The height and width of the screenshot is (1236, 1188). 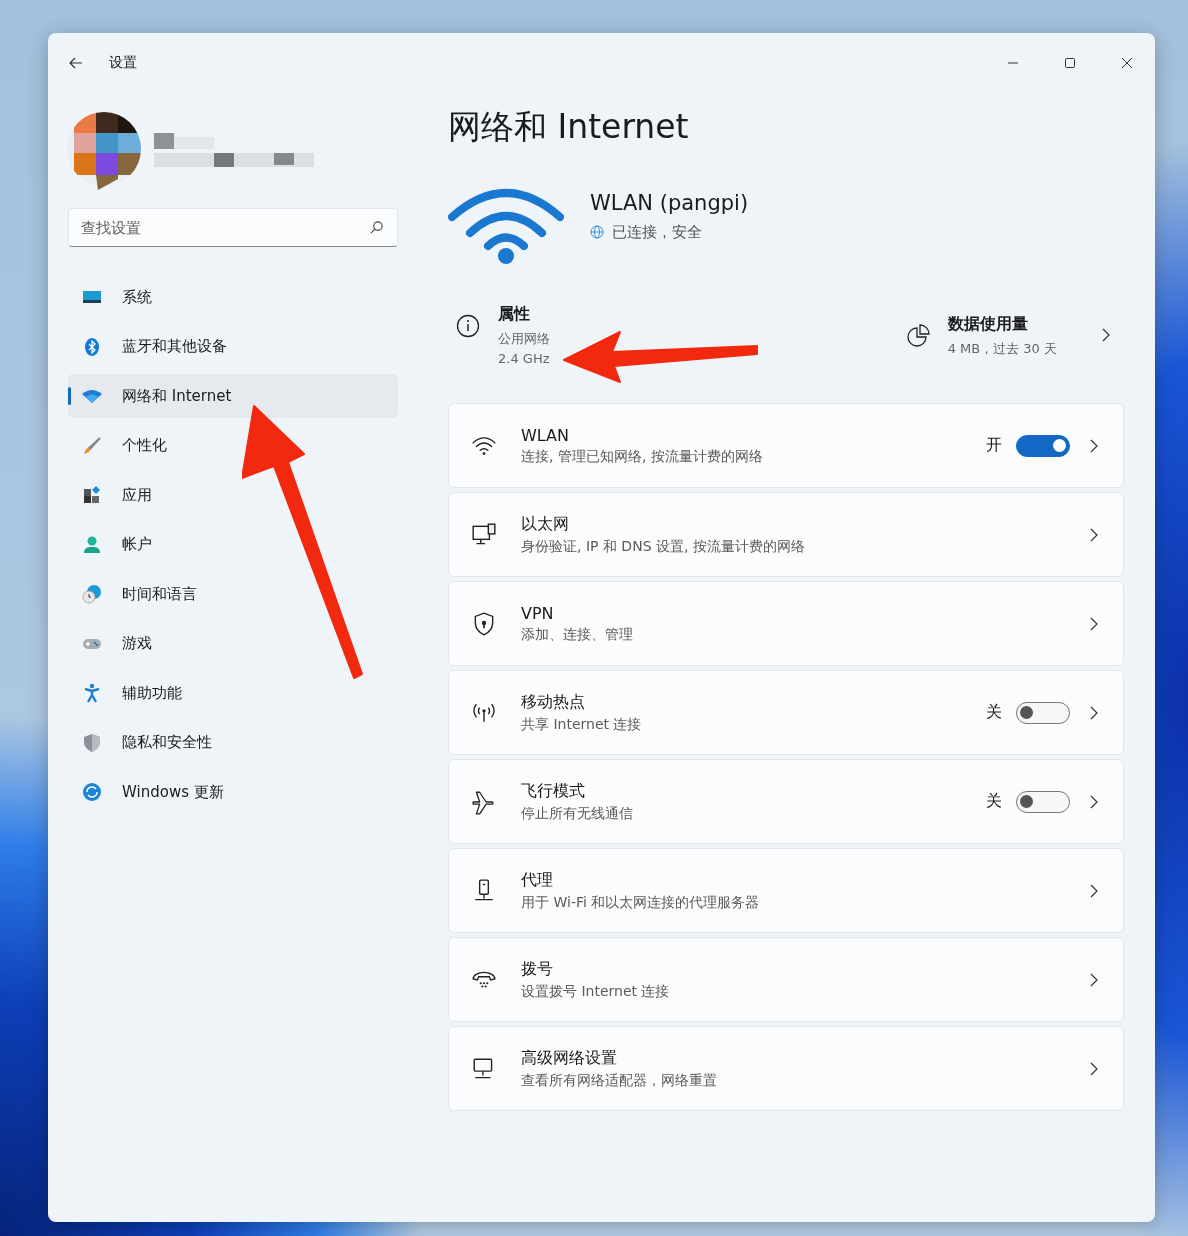 I want to click on setting-title: 拨号, so click(x=537, y=969).